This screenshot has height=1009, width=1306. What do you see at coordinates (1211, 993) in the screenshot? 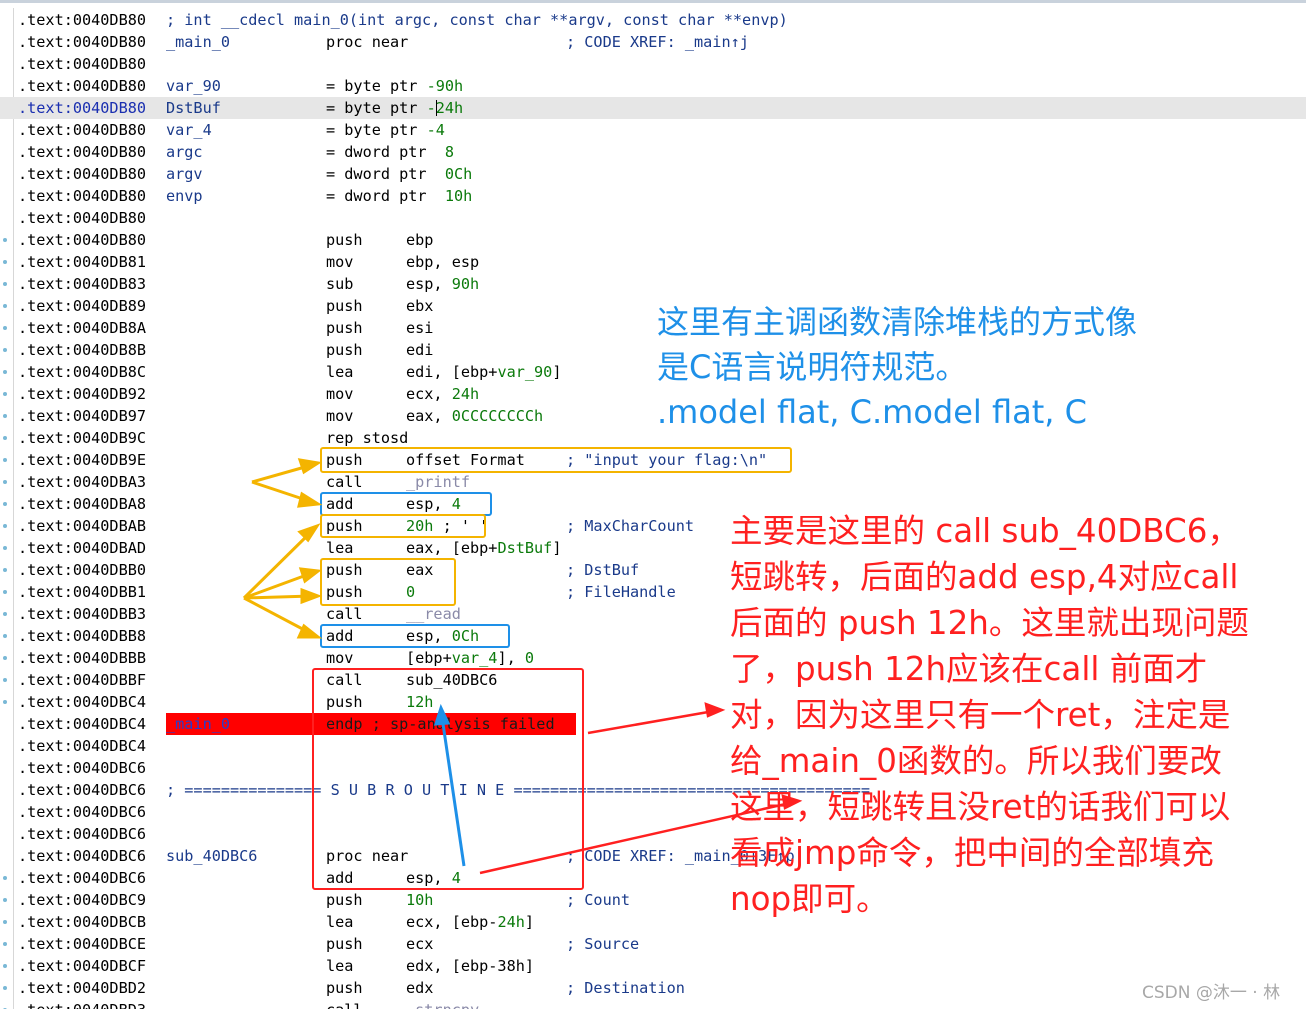
I see `csdn-watermark: CSDN @沐一 · 林` at bounding box center [1211, 993].